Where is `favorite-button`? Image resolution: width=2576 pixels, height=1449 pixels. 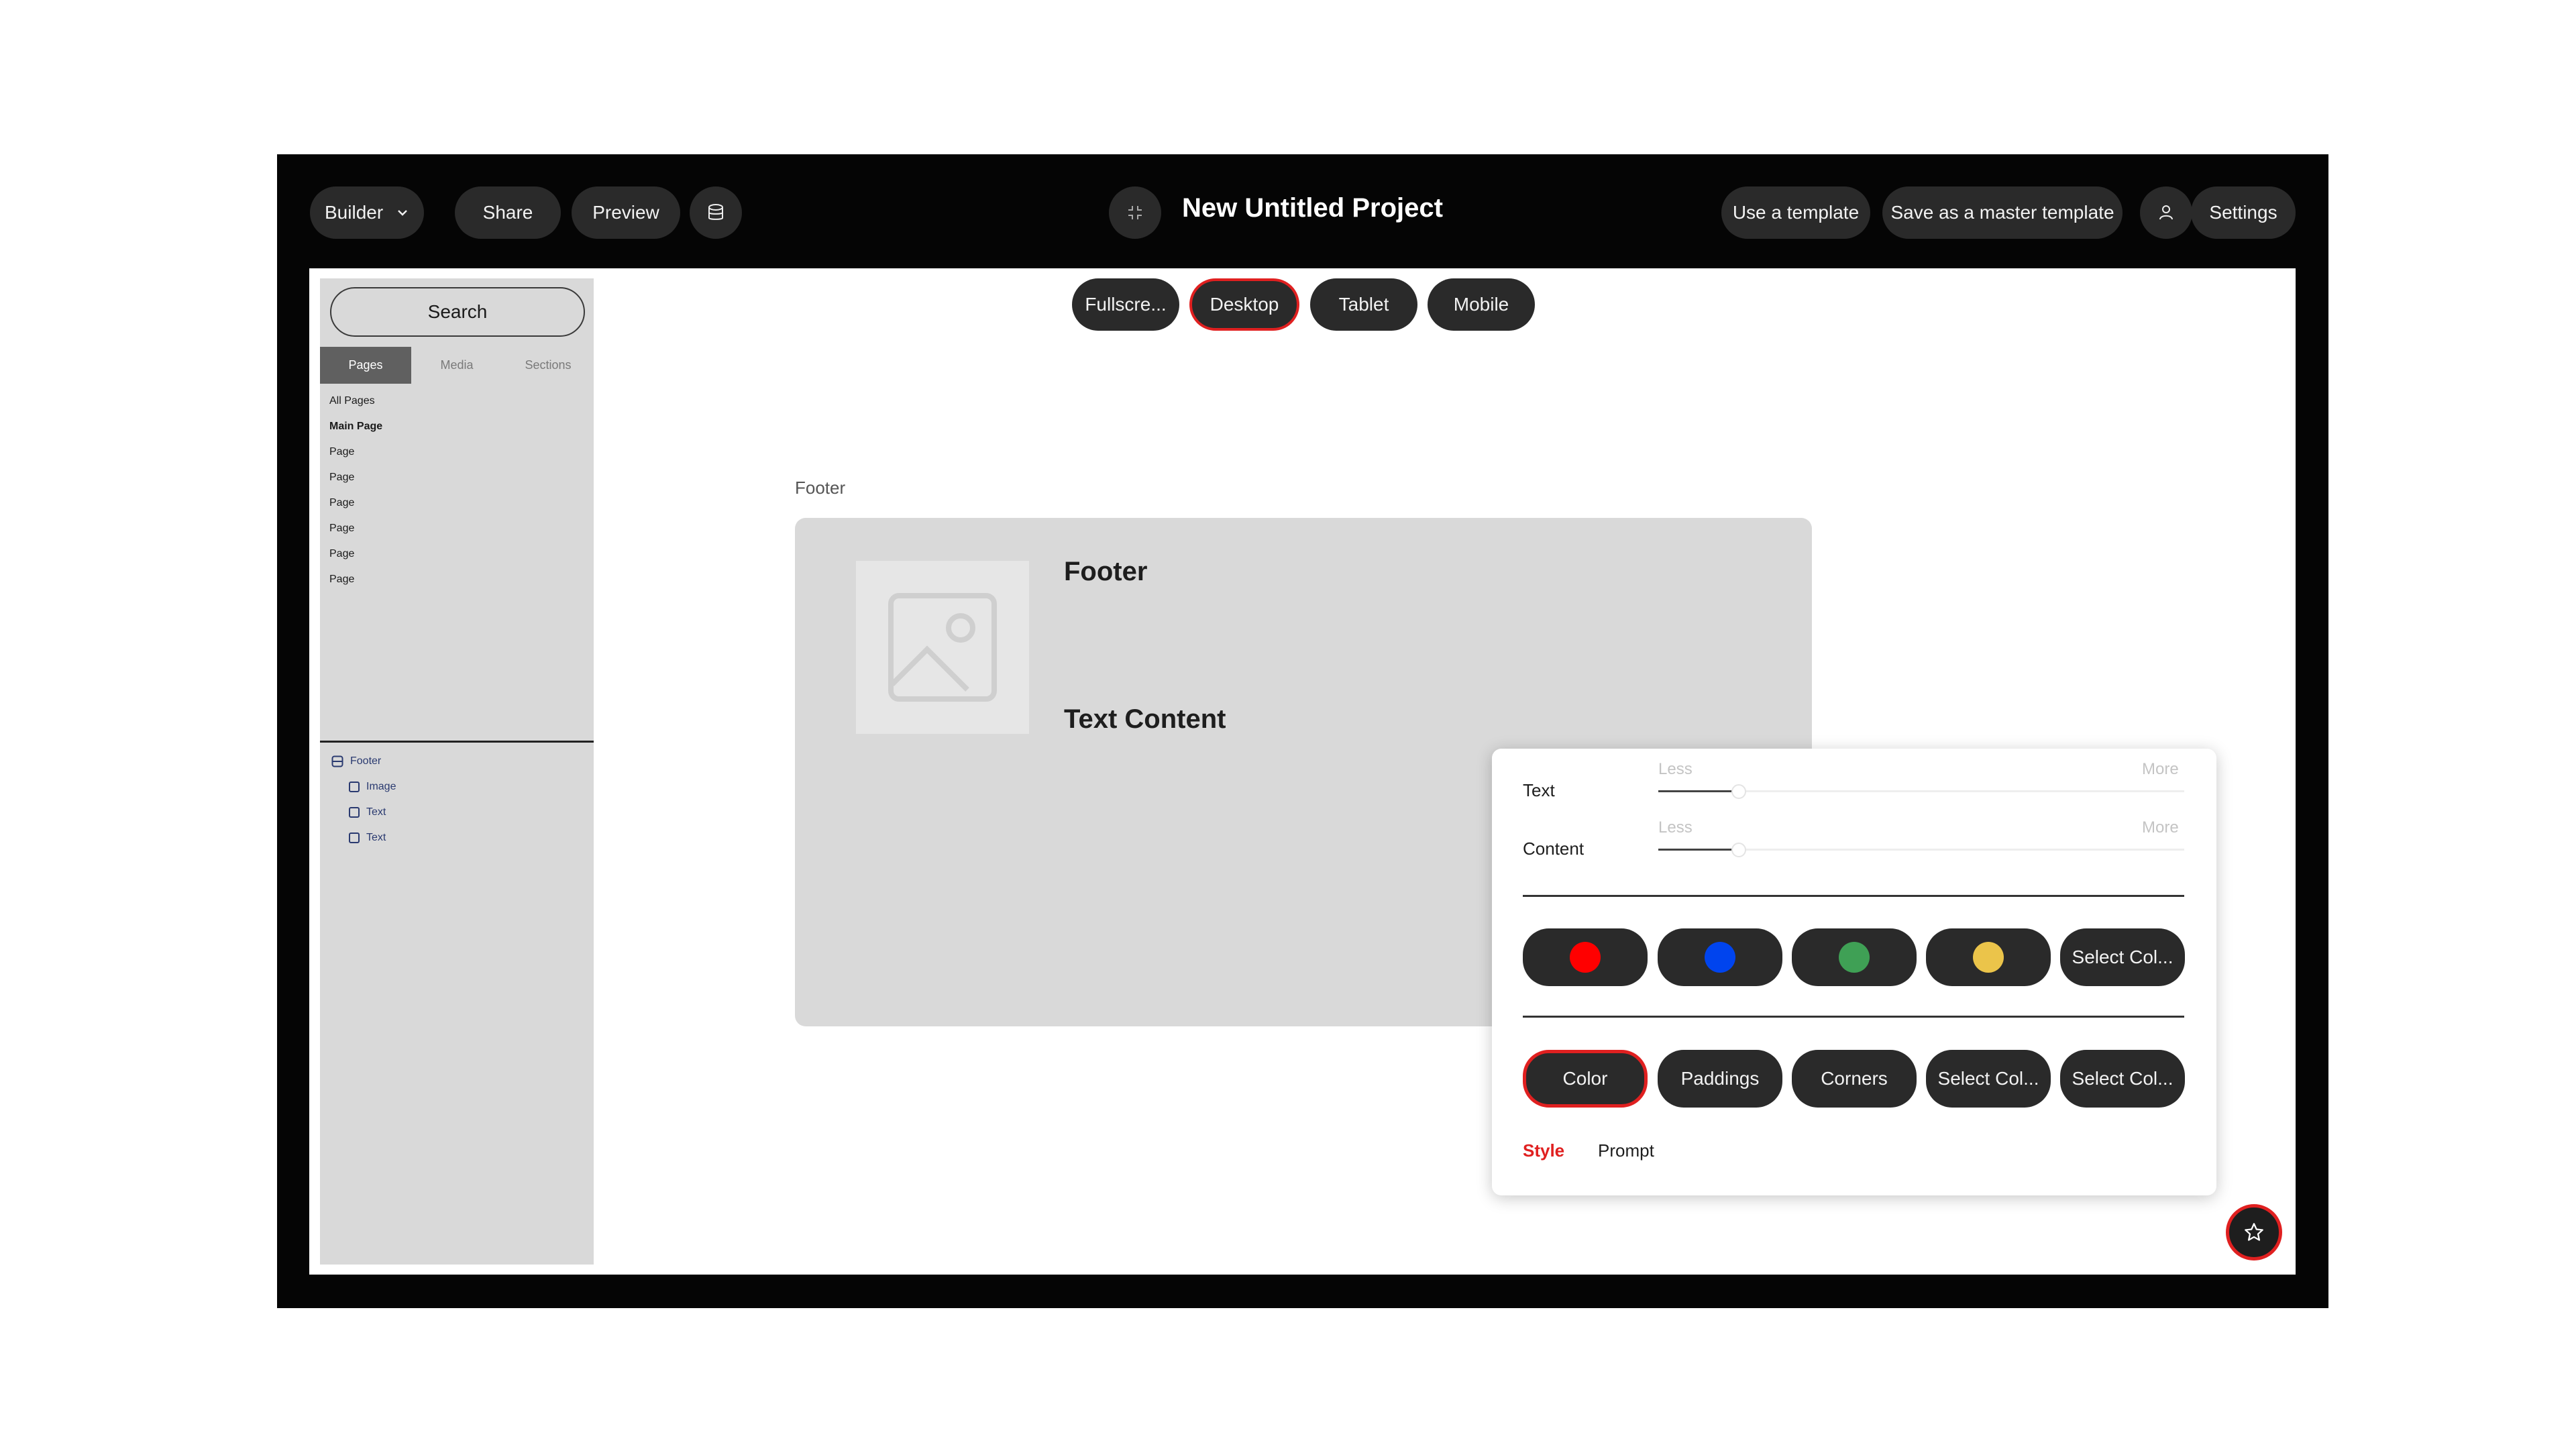
favorite-button is located at coordinates (2254, 1232).